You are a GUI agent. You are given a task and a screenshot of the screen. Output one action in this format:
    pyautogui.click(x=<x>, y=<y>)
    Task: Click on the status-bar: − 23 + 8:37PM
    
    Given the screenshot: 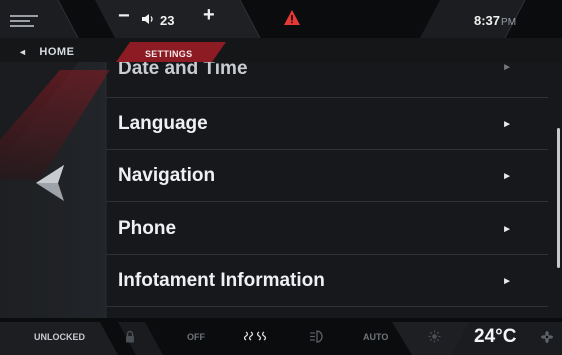 What is the action you would take?
    pyautogui.click(x=281, y=21)
    